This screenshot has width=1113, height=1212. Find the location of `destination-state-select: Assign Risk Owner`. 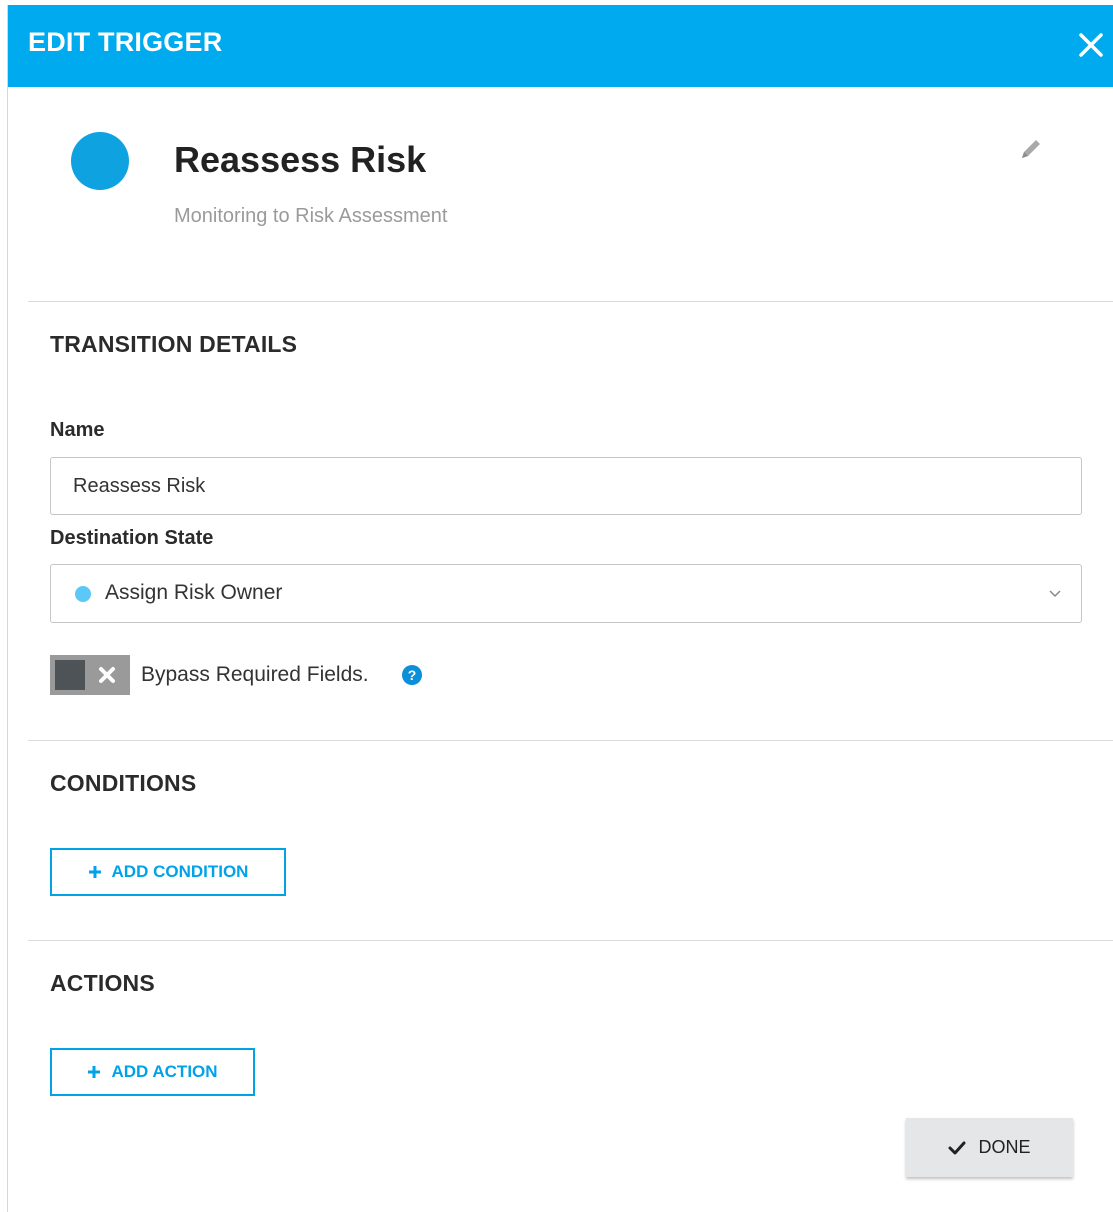

destination-state-select: Assign Risk Owner is located at coordinates (566, 593).